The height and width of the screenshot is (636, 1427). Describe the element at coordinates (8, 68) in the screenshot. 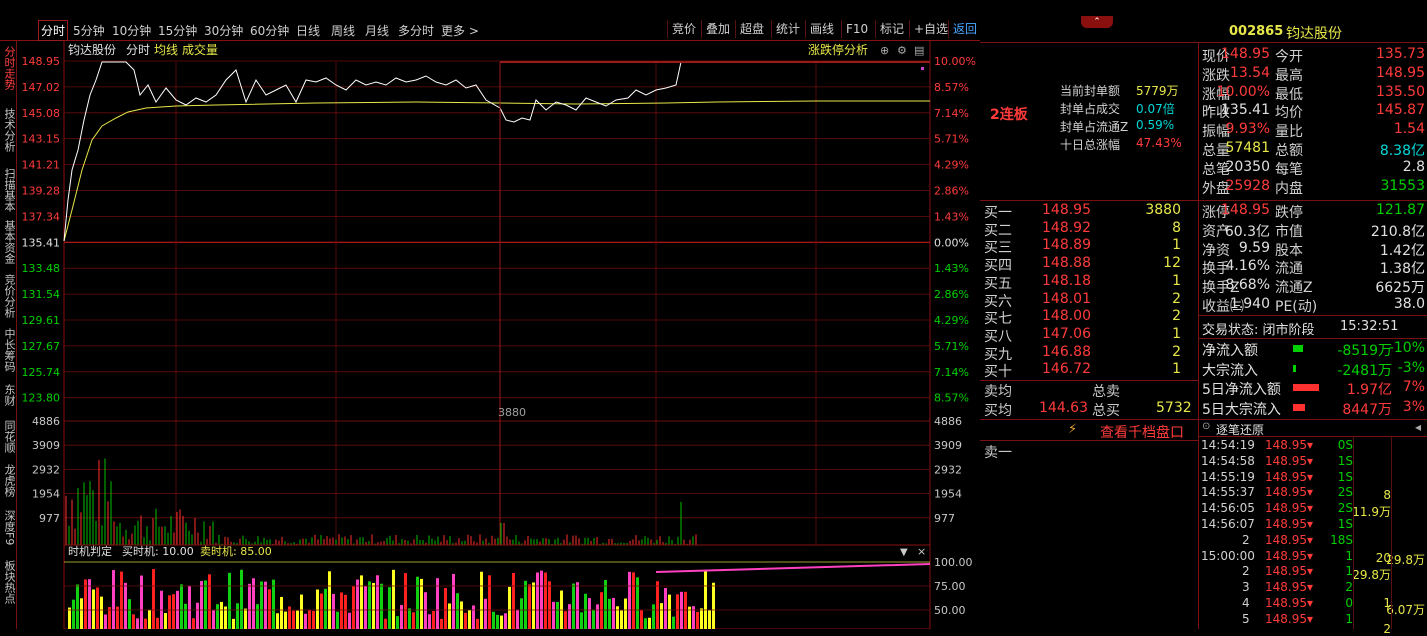

I see `left-tab-intraday: 分时走势` at that location.